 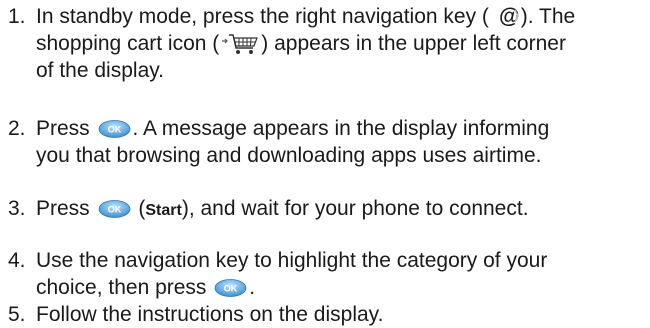 What do you see at coordinates (17, 208) in the screenshot?
I see `step-number: 3.` at bounding box center [17, 208].